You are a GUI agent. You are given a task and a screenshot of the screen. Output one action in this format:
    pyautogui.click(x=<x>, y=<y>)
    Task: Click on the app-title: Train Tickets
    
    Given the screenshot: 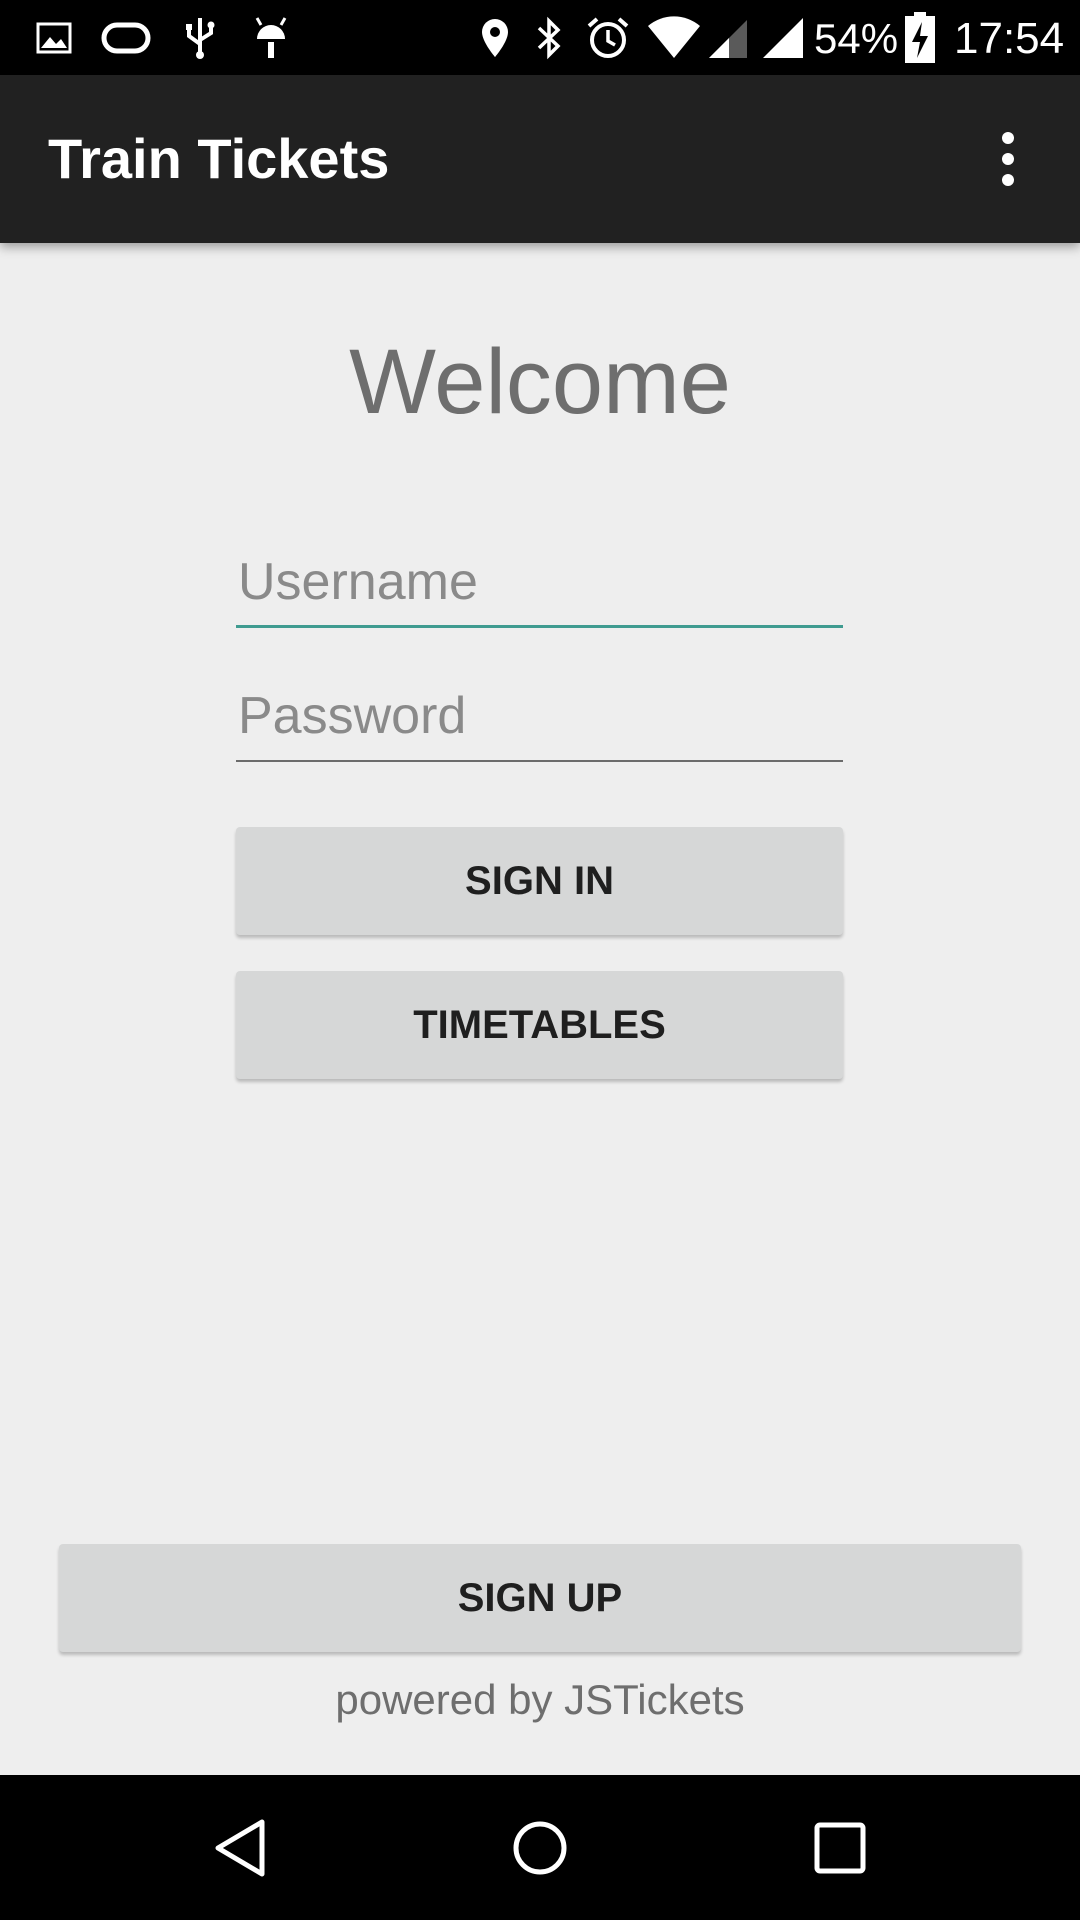 What is the action you would take?
    pyautogui.click(x=219, y=158)
    